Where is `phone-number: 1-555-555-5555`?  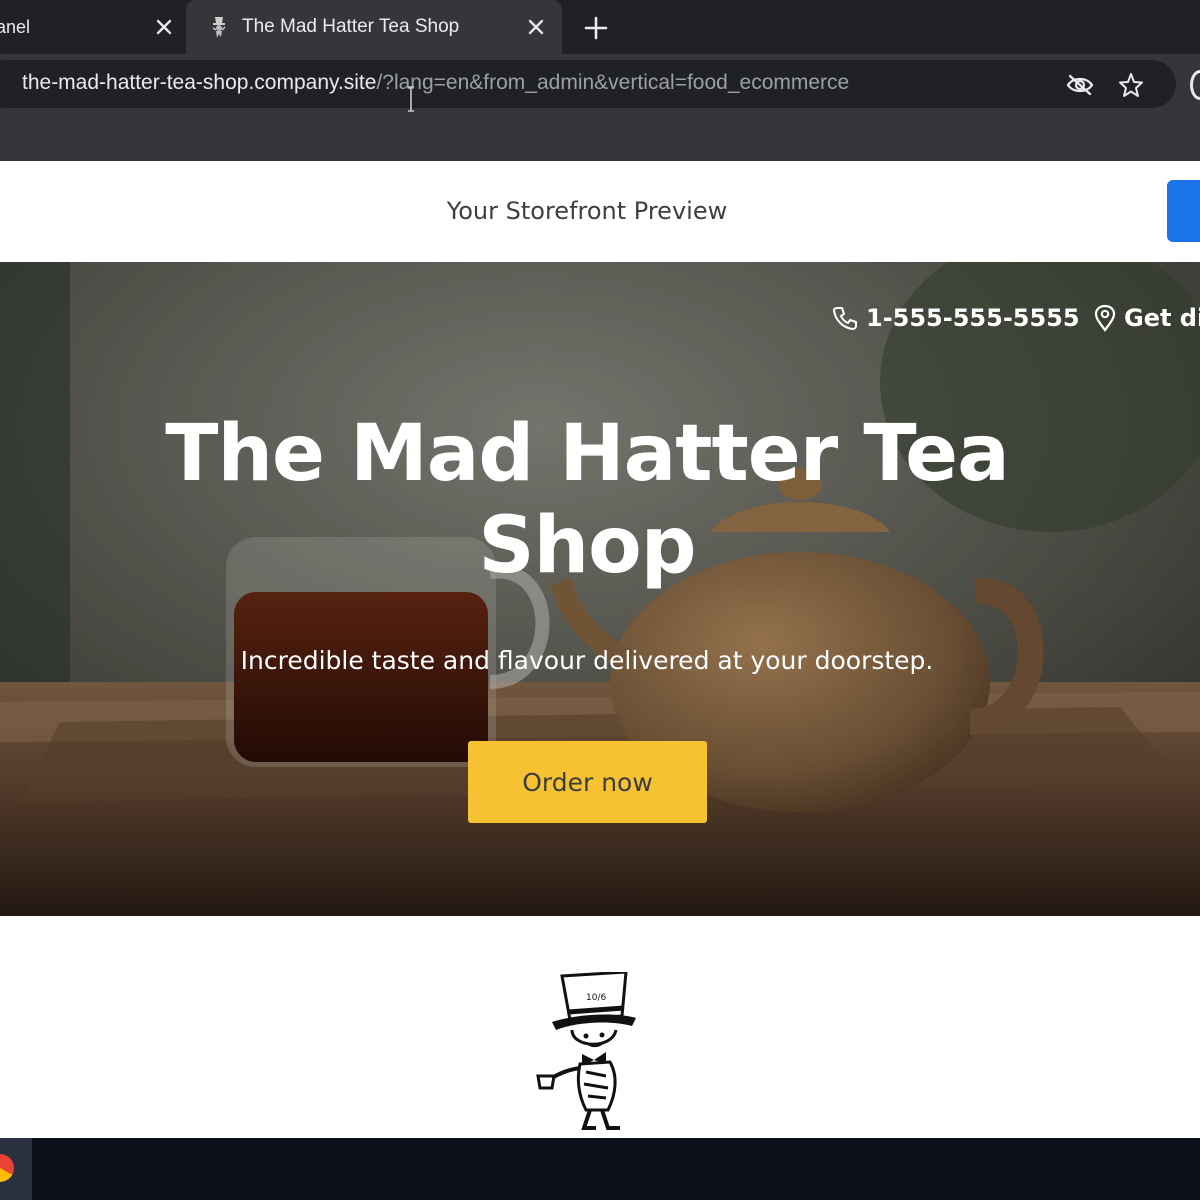
phone-number: 1-555-555-5555 is located at coordinates (973, 318).